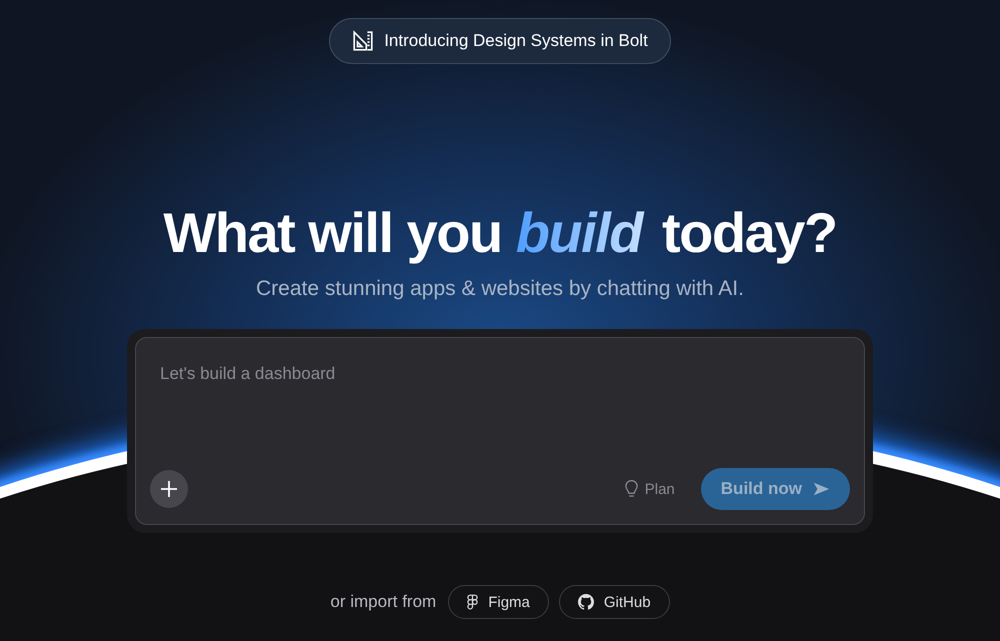 The image size is (1000, 641). I want to click on prompt-input-field: Let's build a dashboard, so click(500, 403).